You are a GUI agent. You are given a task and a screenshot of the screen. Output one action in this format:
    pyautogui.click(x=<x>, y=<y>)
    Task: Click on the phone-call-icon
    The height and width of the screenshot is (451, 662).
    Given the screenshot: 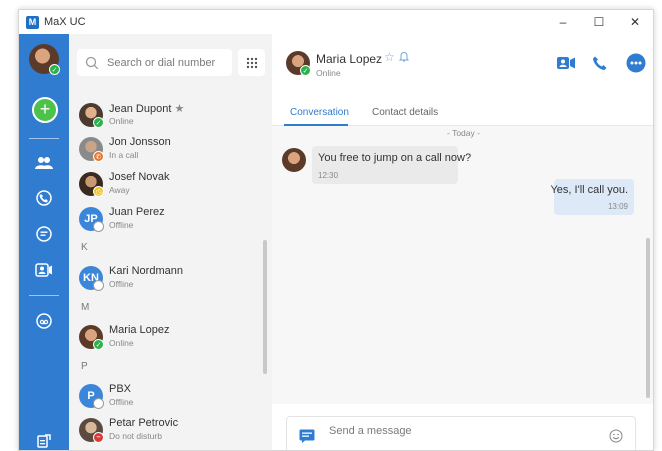 What is the action you would take?
    pyautogui.click(x=600, y=63)
    